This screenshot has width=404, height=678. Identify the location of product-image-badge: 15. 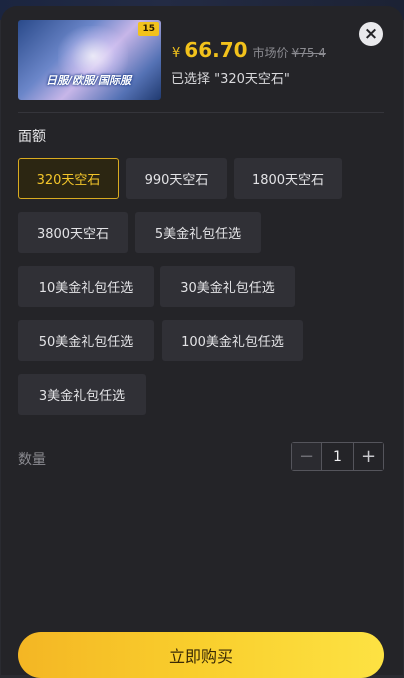
(148, 29).